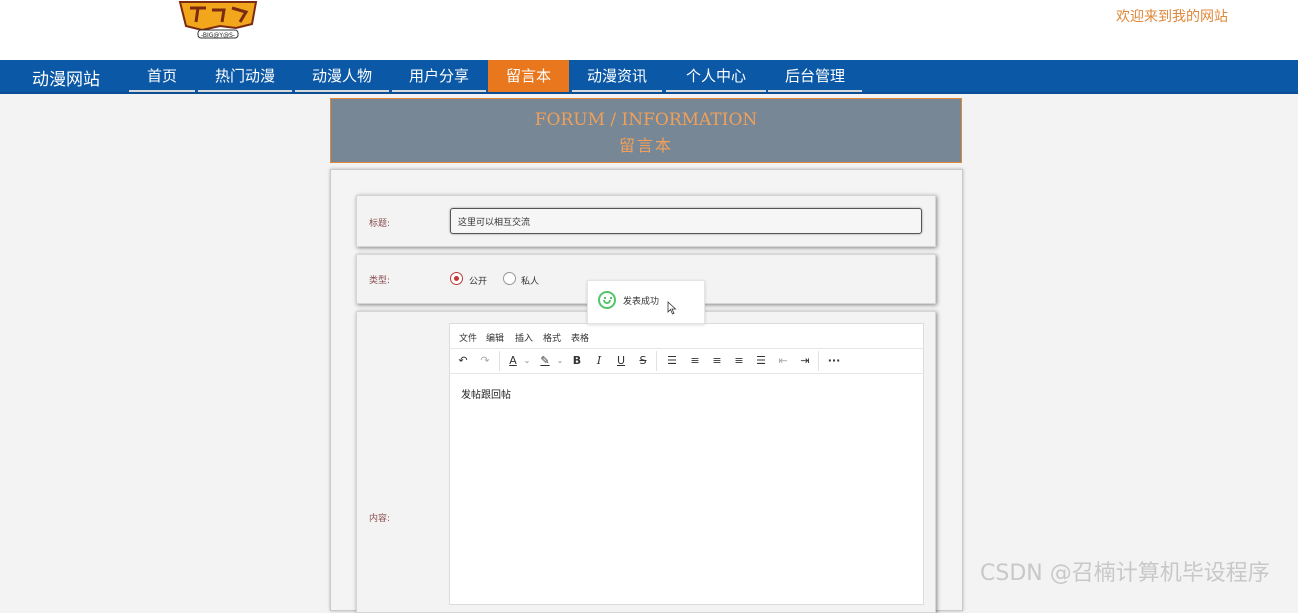 This screenshot has height=613, width=1298. Describe the element at coordinates (646, 120) in the screenshot. I see `banner-title-en: FORUM / INFORMATION` at that location.